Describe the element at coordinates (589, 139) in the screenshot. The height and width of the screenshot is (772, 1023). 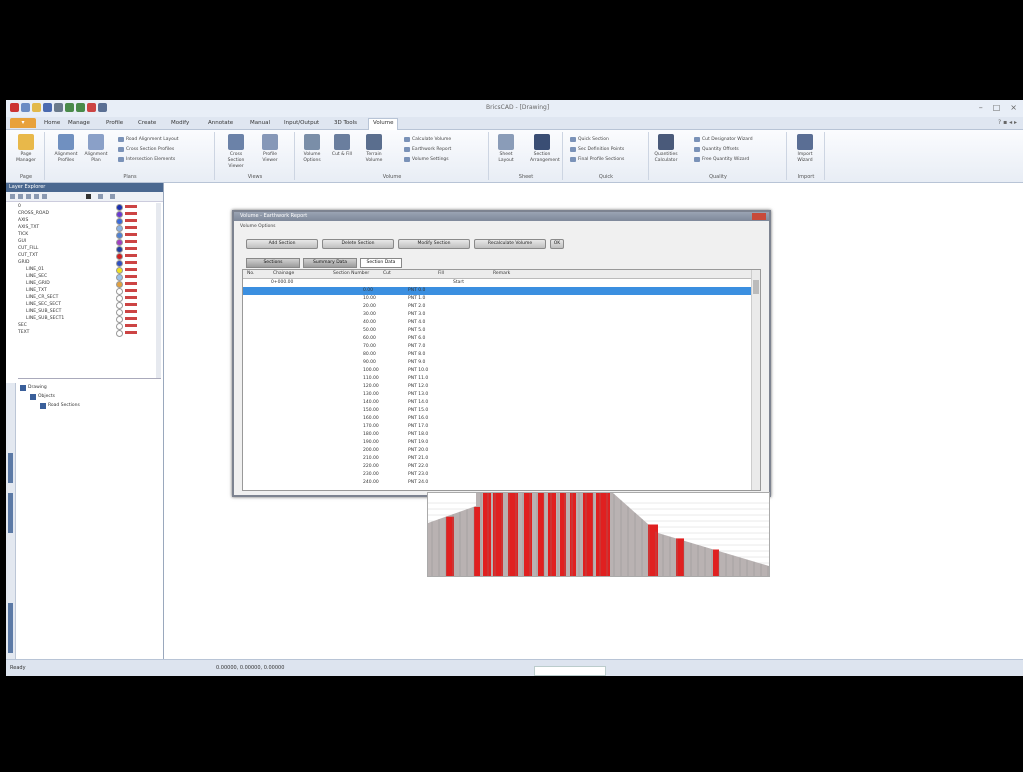
I see `quick-section-button: Quick Section` at that location.